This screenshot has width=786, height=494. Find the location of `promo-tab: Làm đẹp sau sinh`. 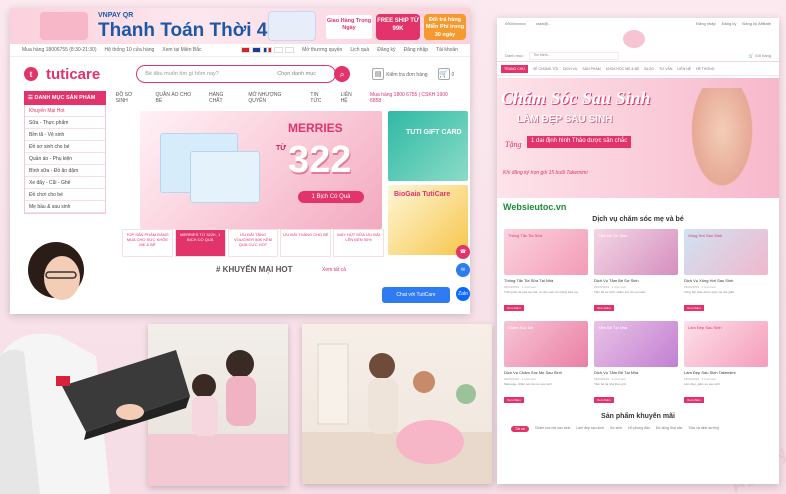

promo-tab: Làm đẹp sau sinh is located at coordinates (590, 429).